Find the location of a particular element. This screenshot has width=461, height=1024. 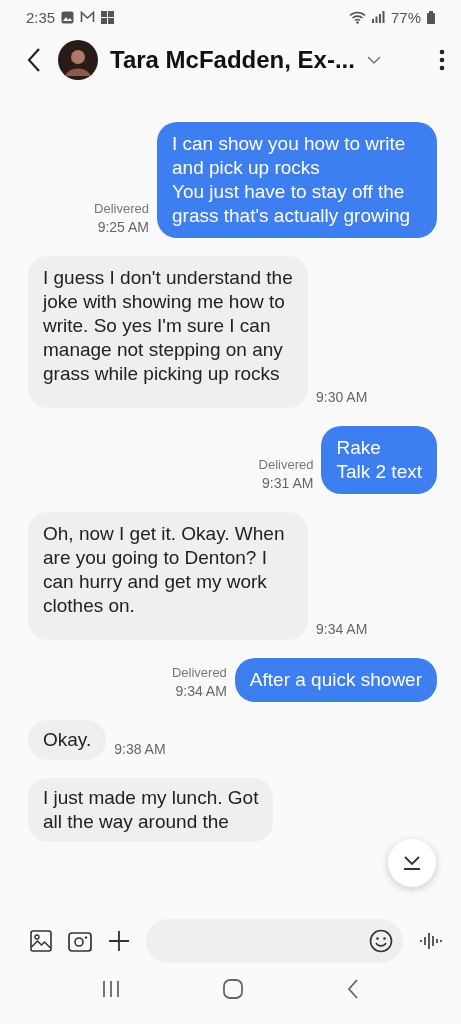

voice-button is located at coordinates (431, 941).